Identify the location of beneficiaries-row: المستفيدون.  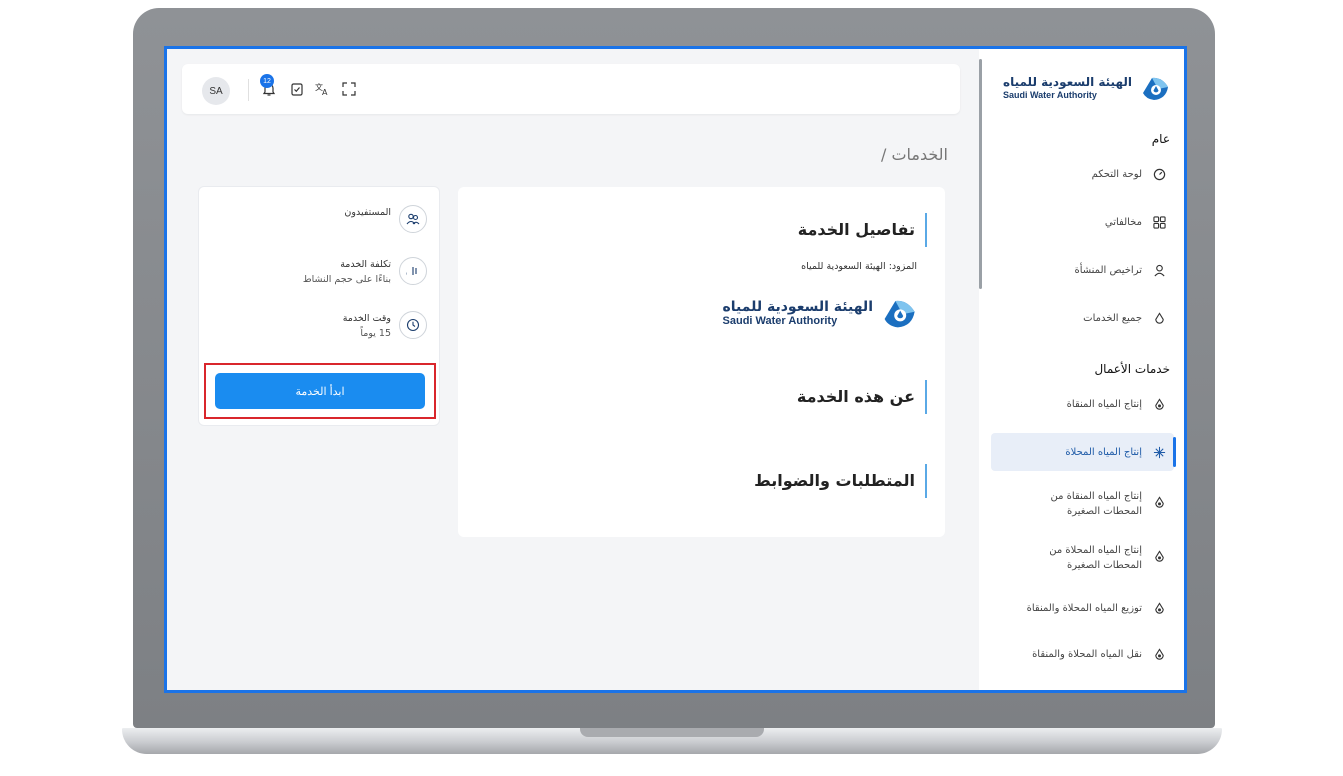
(385, 219).